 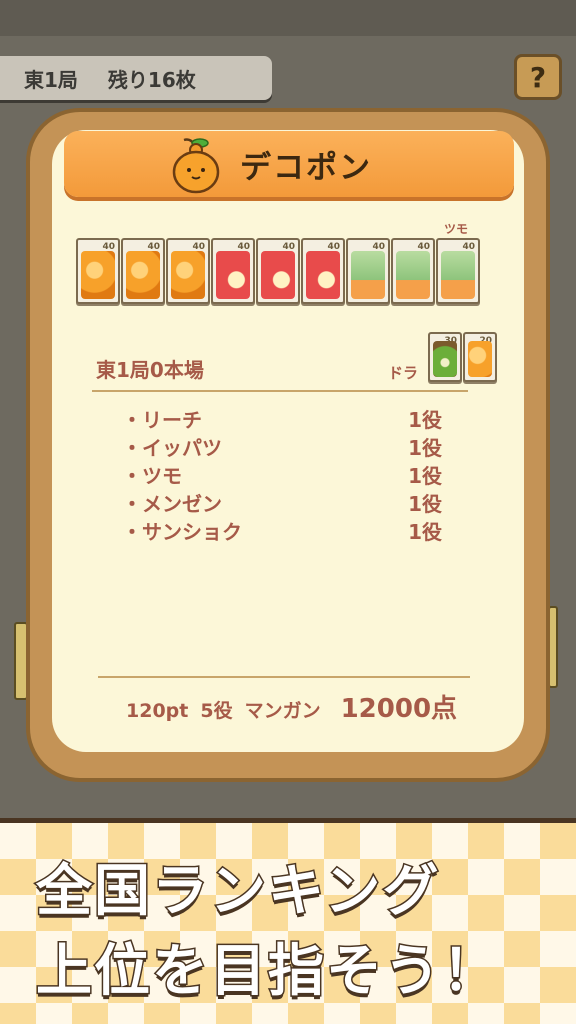 I want to click on winning-hand: 40 40 40 40 40 40 40 40 40, so click(x=278, y=271).